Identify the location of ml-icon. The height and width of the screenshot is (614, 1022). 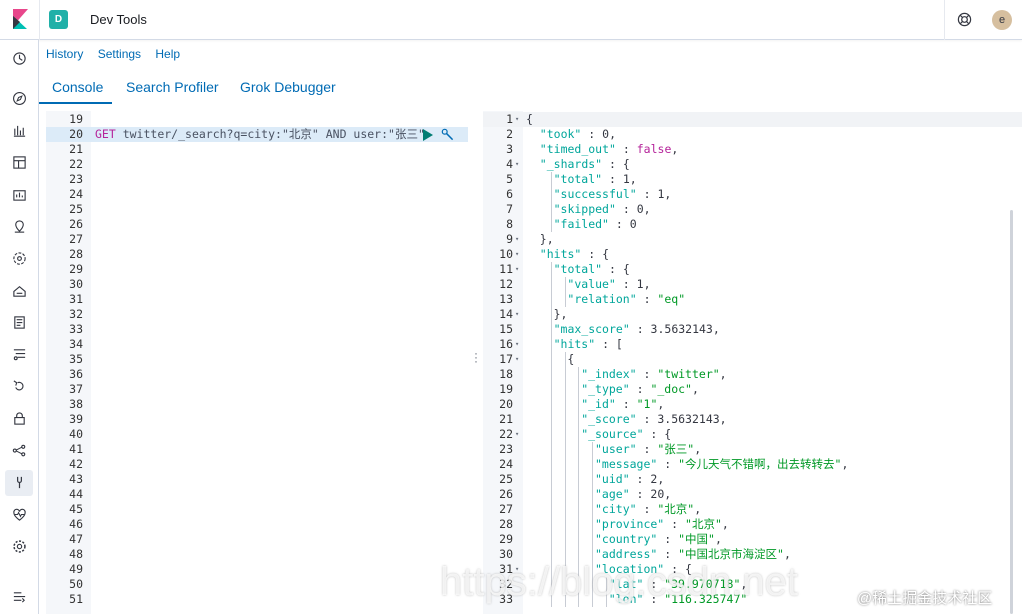
(19, 258).